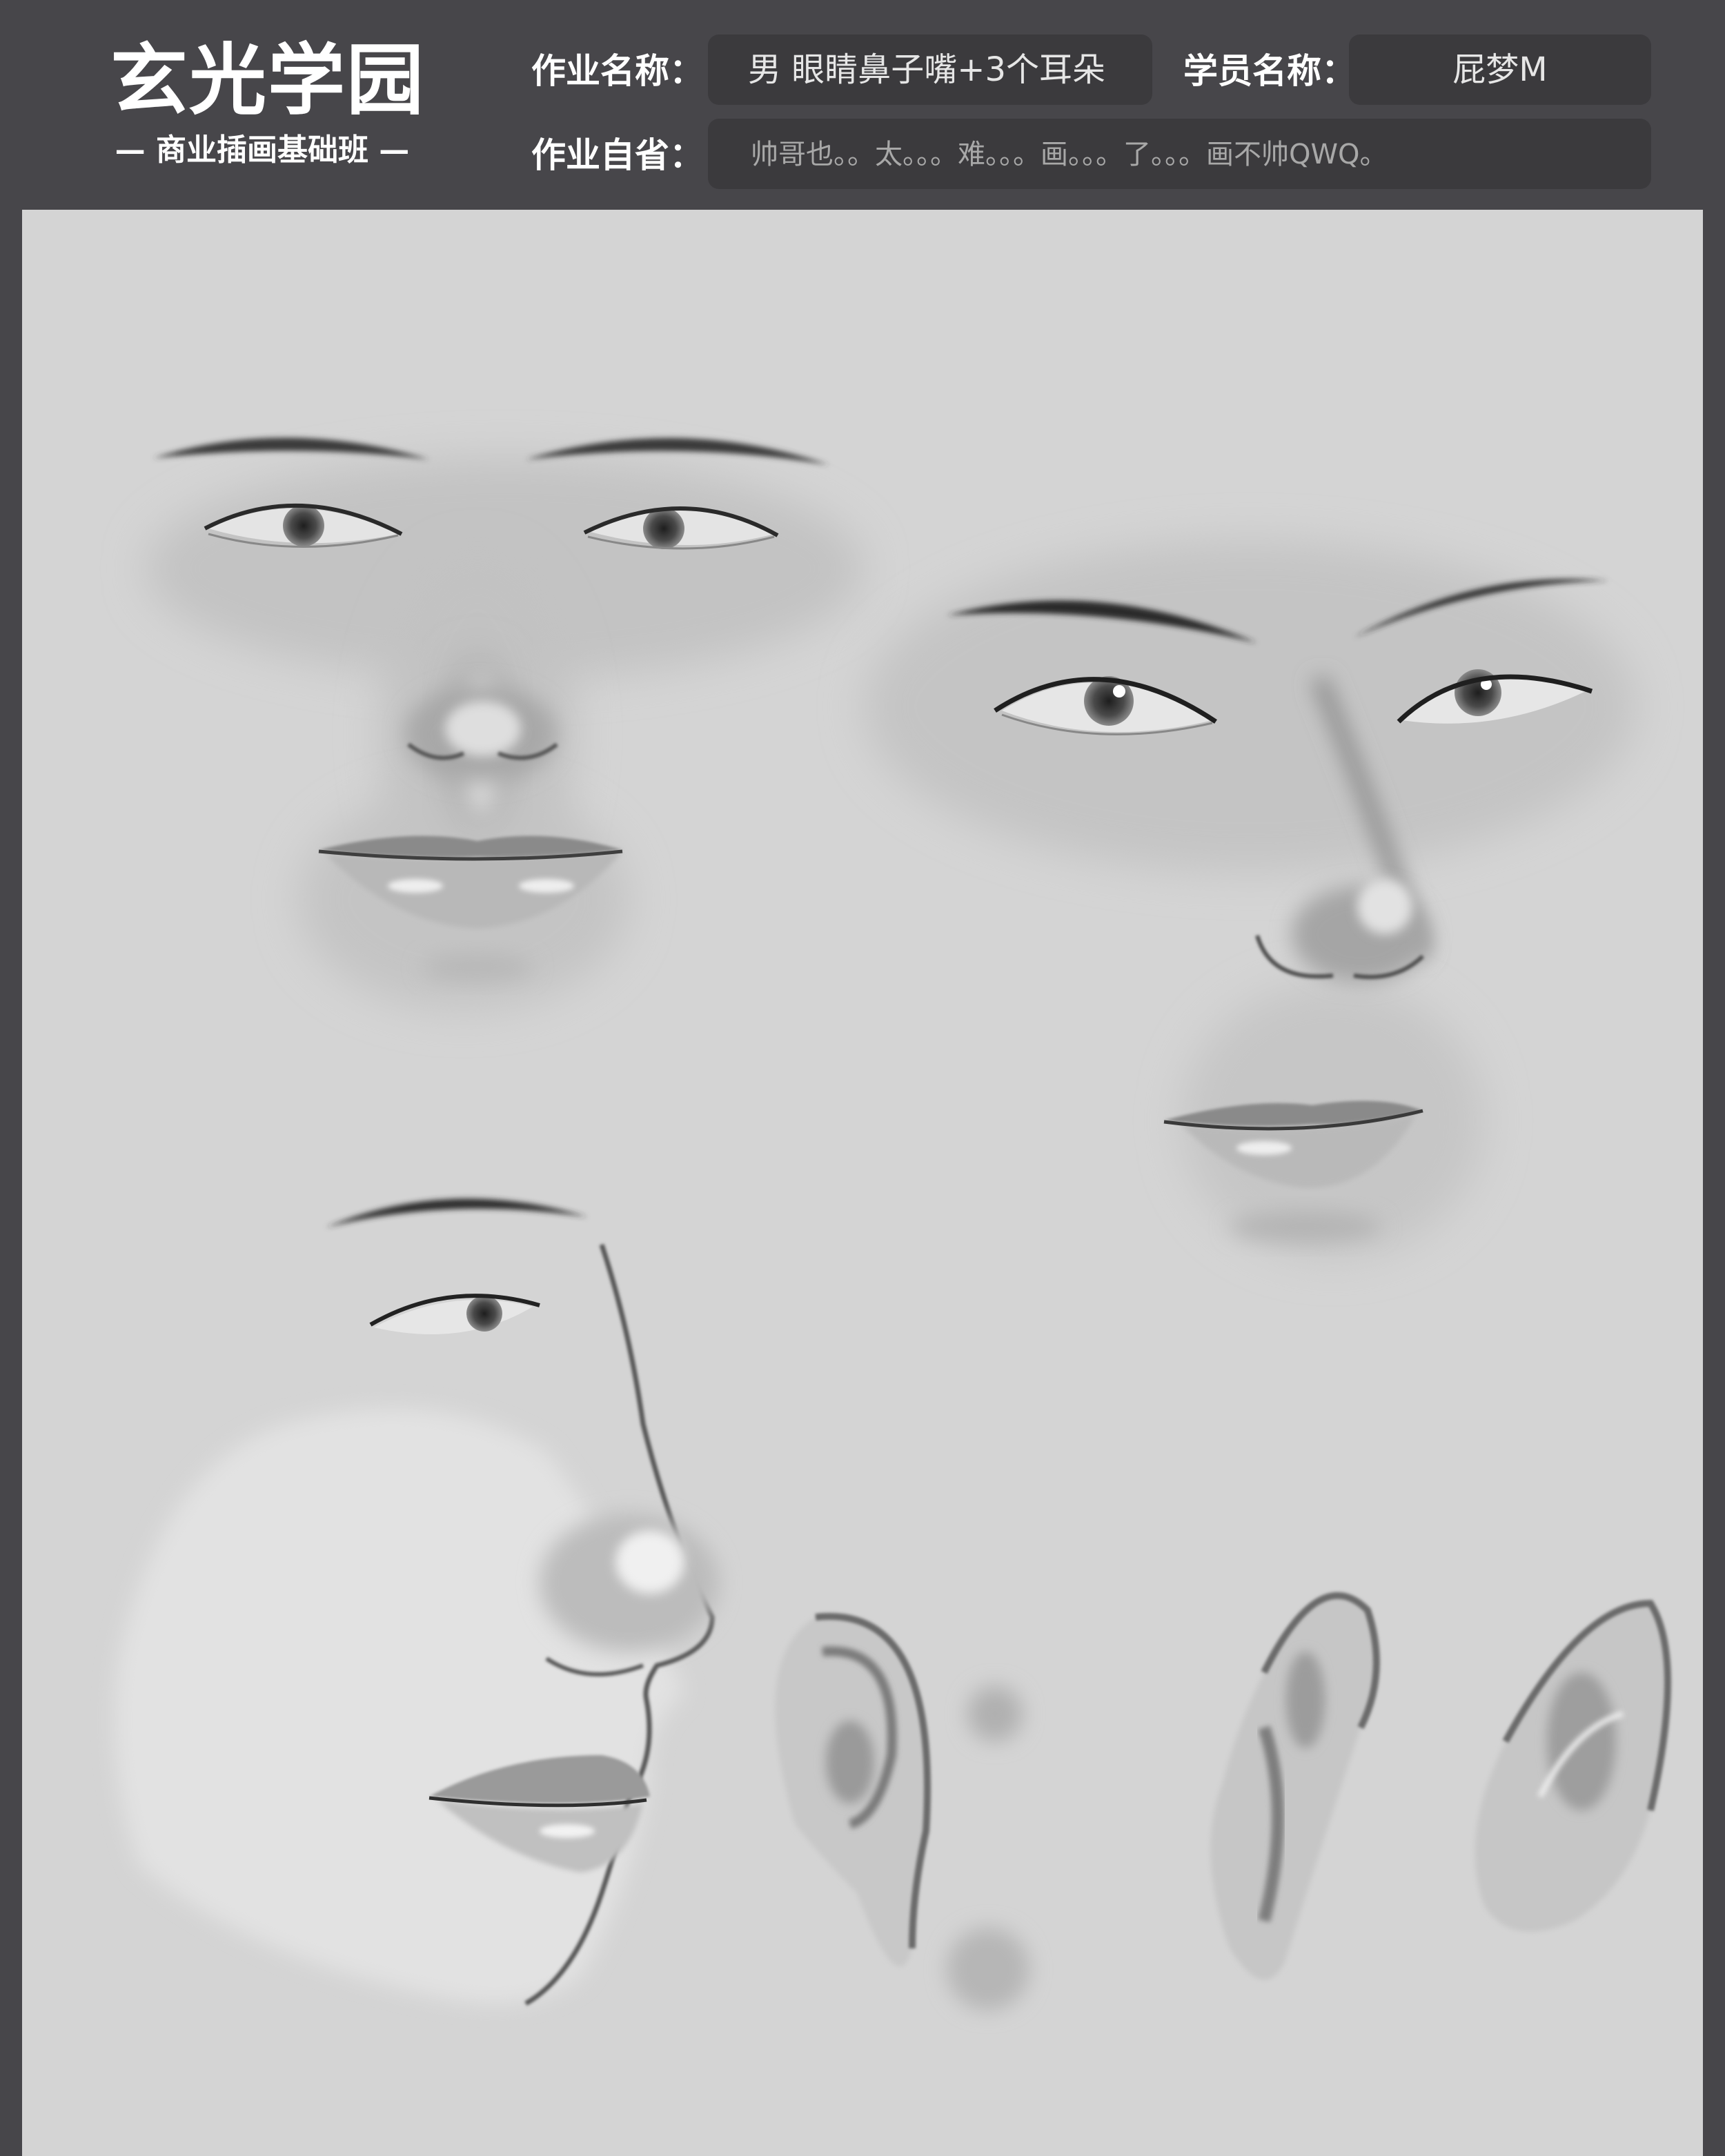  Describe the element at coordinates (1269, 71) in the screenshot. I see `student-name-label: 学员名称：` at that location.